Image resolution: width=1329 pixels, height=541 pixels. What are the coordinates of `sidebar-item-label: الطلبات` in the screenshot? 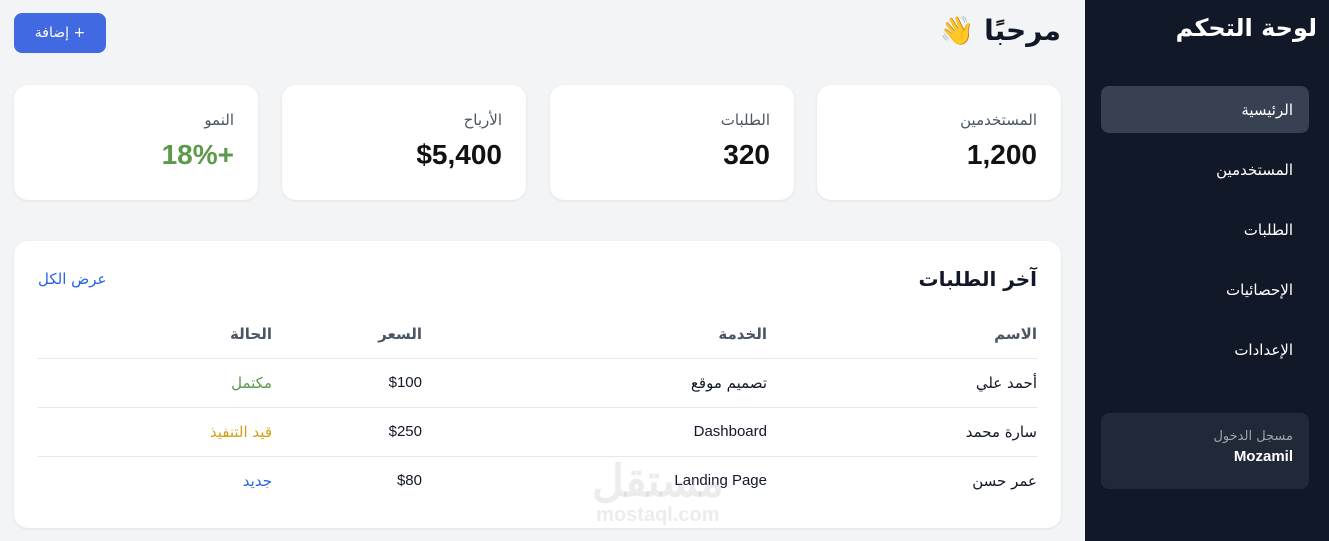 It's located at (1268, 229).